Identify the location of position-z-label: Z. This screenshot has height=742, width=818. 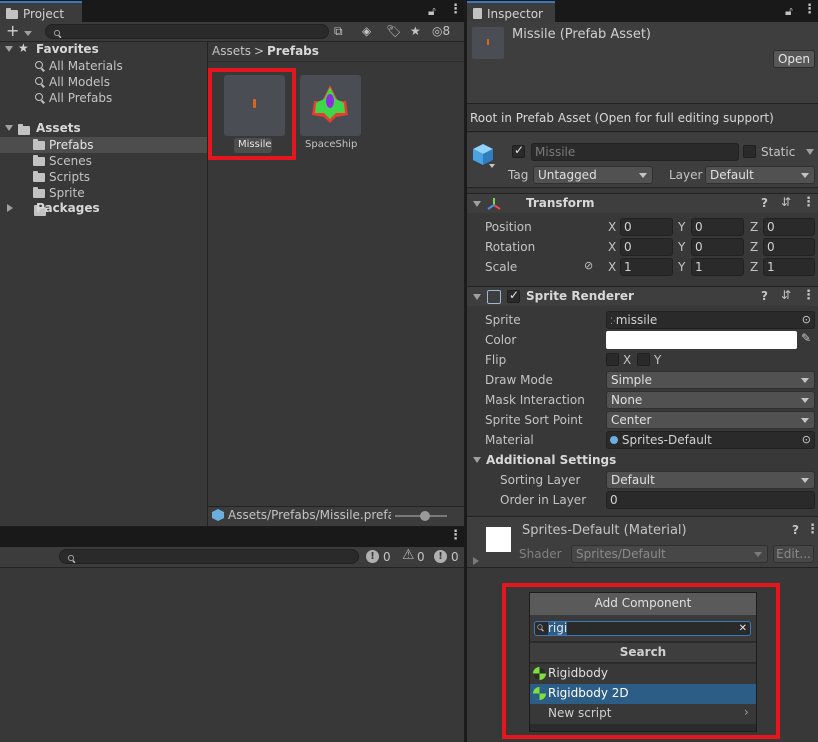
(754, 227).